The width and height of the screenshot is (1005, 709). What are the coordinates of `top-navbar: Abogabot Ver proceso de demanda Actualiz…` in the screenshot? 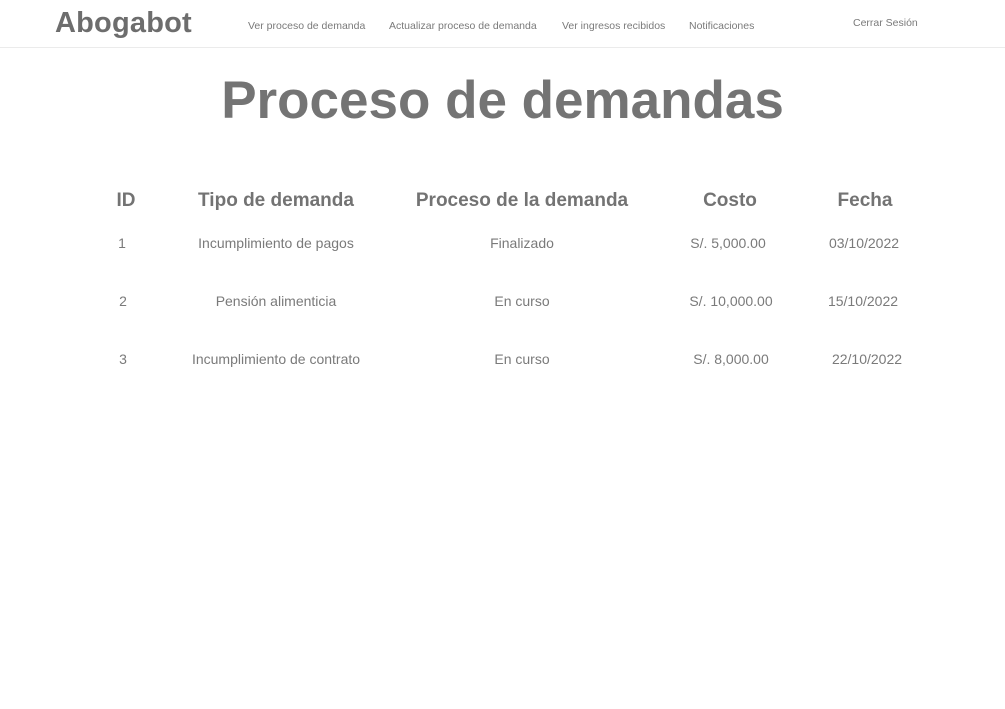 It's located at (502, 24).